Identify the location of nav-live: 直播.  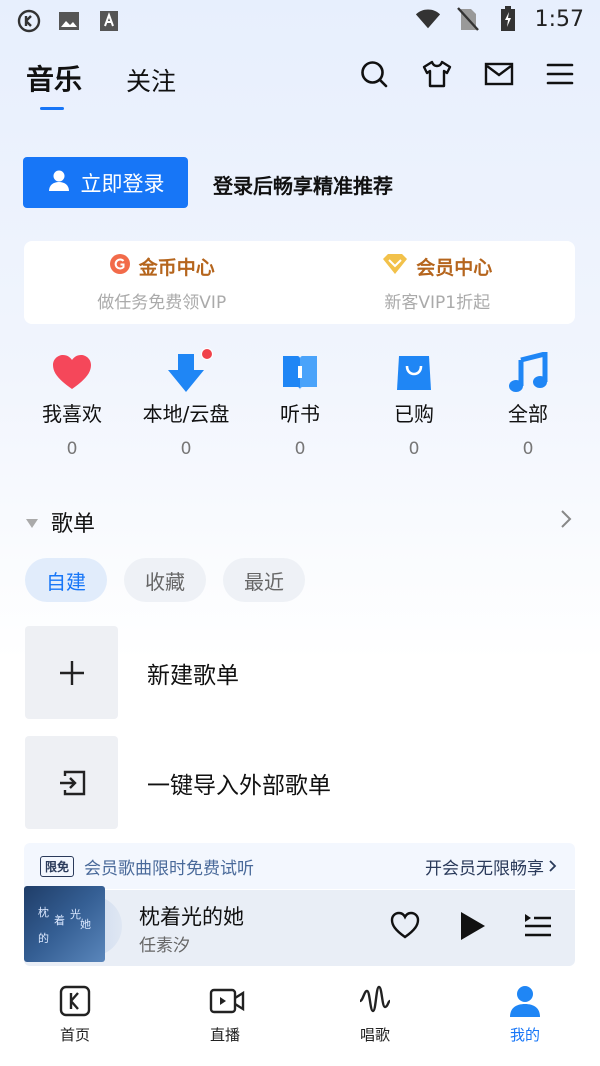
(225, 1021).